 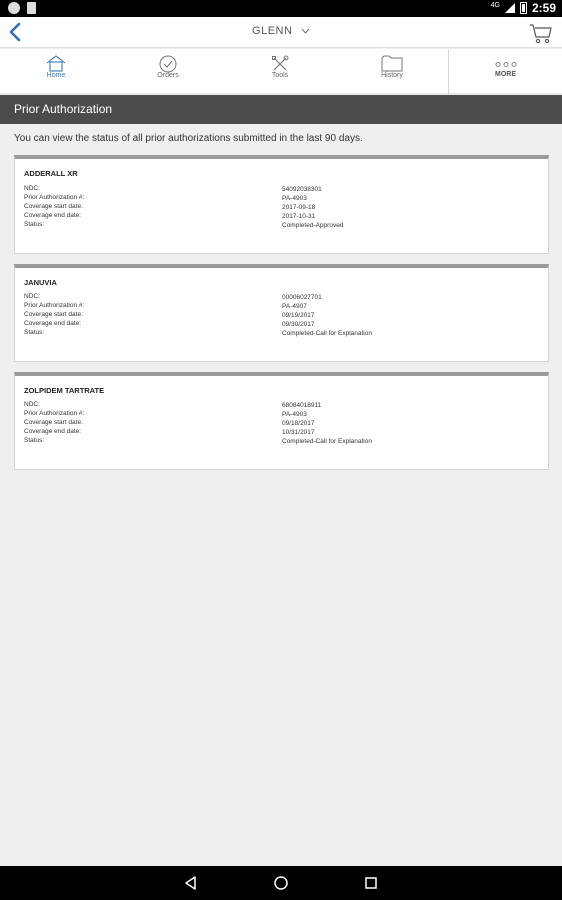 I want to click on status-bar: 4G 2:59, so click(x=281, y=8).